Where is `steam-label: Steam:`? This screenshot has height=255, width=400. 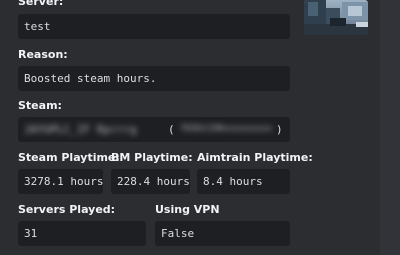 steam-label: Steam: is located at coordinates (40, 105).